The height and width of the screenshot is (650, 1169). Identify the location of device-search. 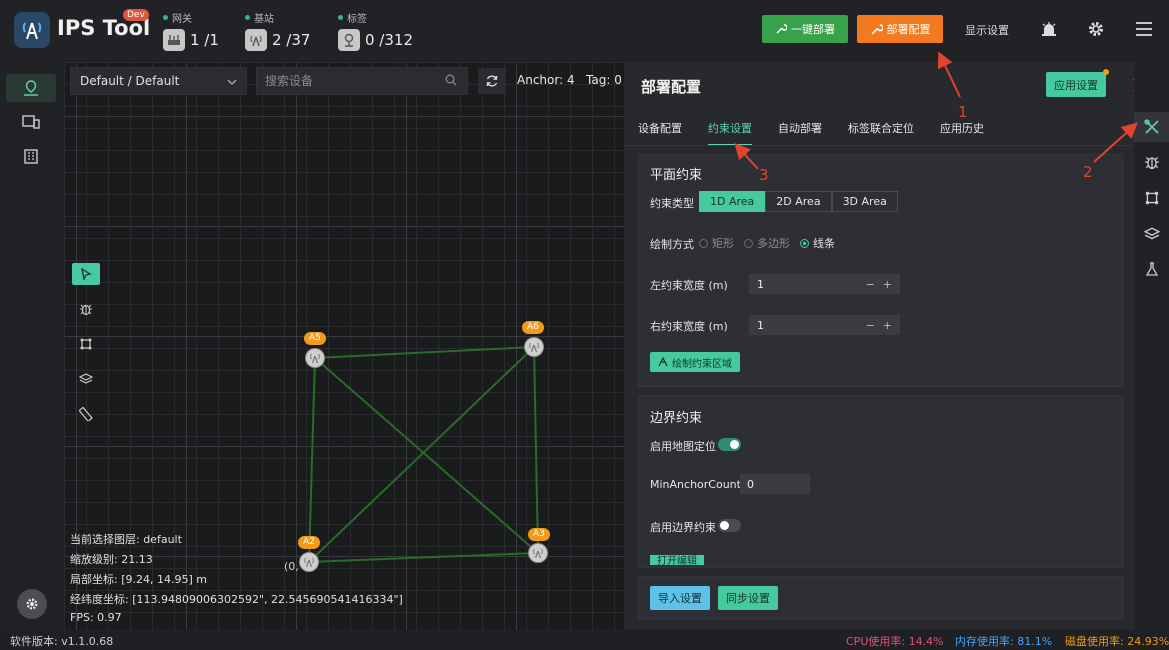
(362, 81).